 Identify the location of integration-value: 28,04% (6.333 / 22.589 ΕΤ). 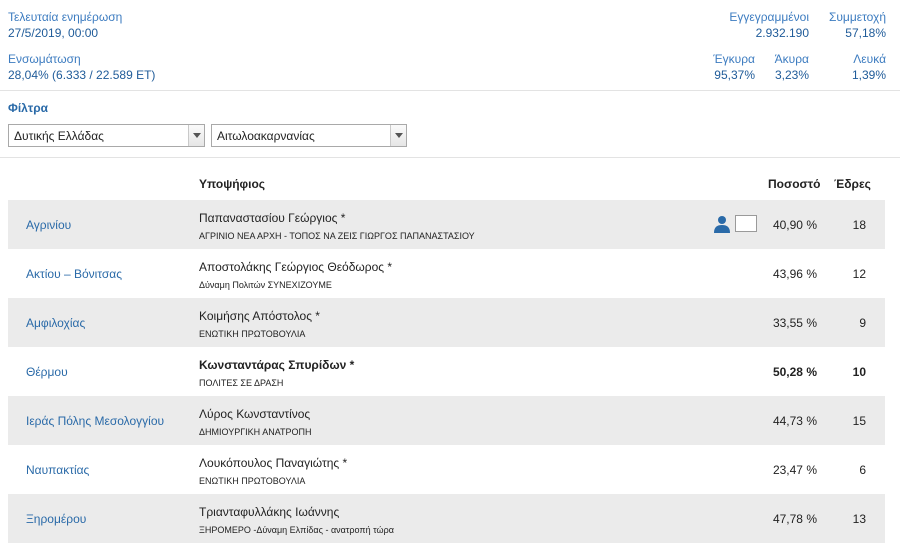
(82, 75).